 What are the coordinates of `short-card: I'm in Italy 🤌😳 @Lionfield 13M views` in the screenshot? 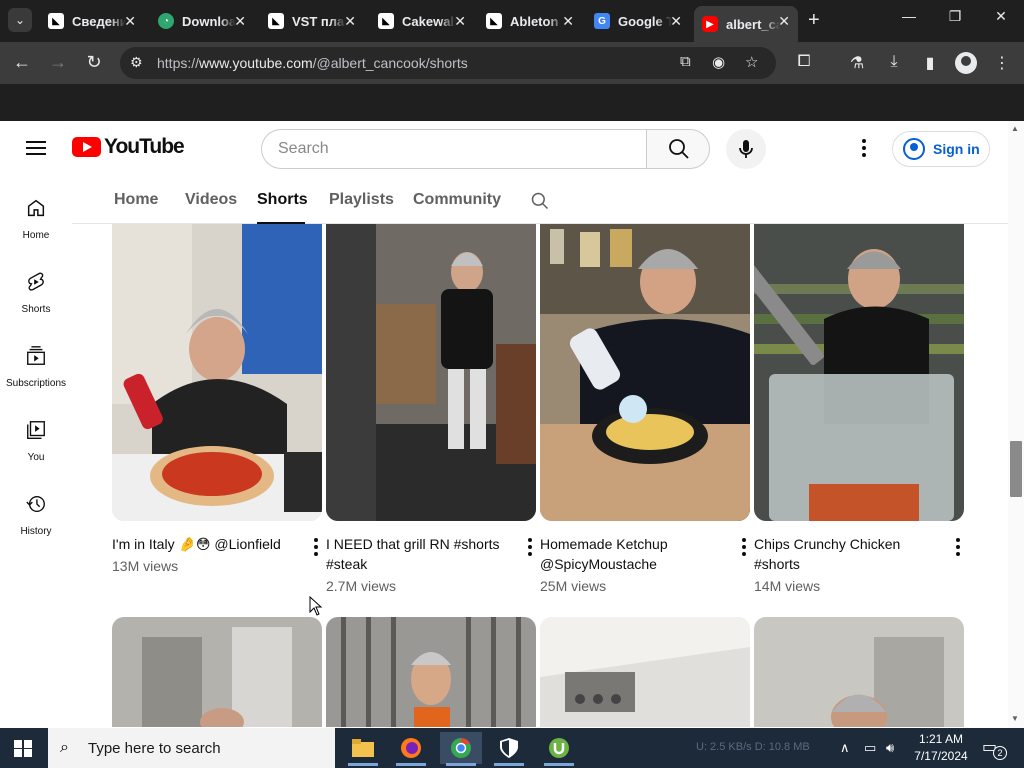 It's located at (217, 399).